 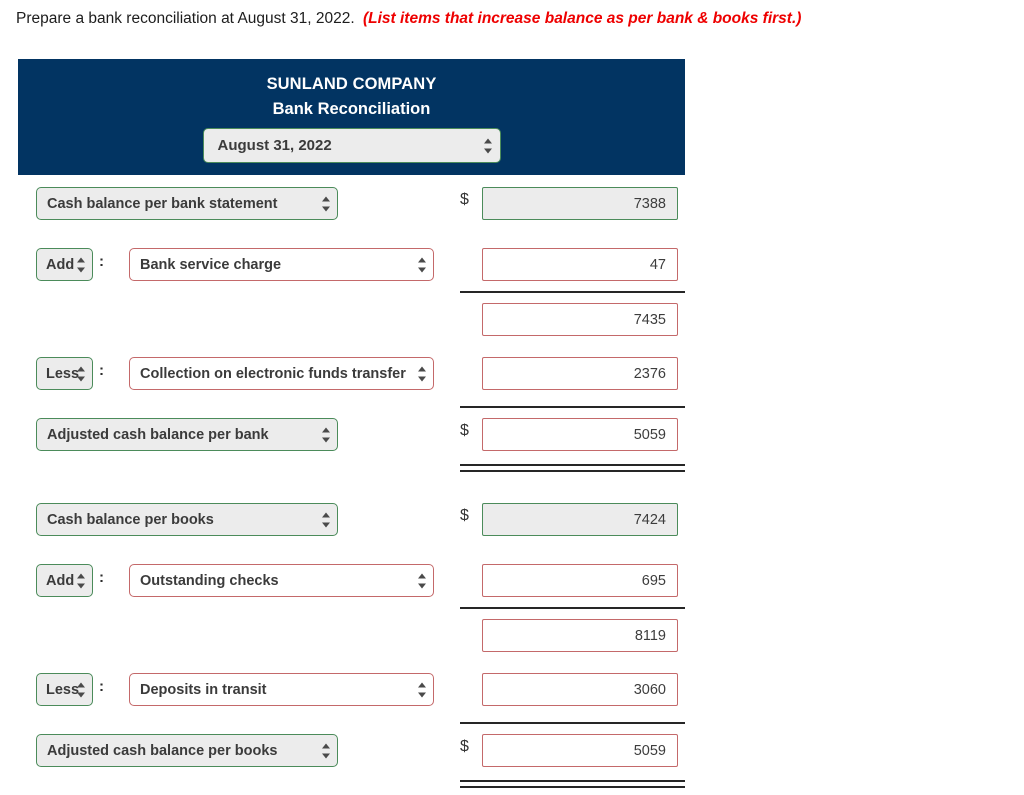 I want to click on row-label-select: Adjusted cash balance per books, so click(x=187, y=750).